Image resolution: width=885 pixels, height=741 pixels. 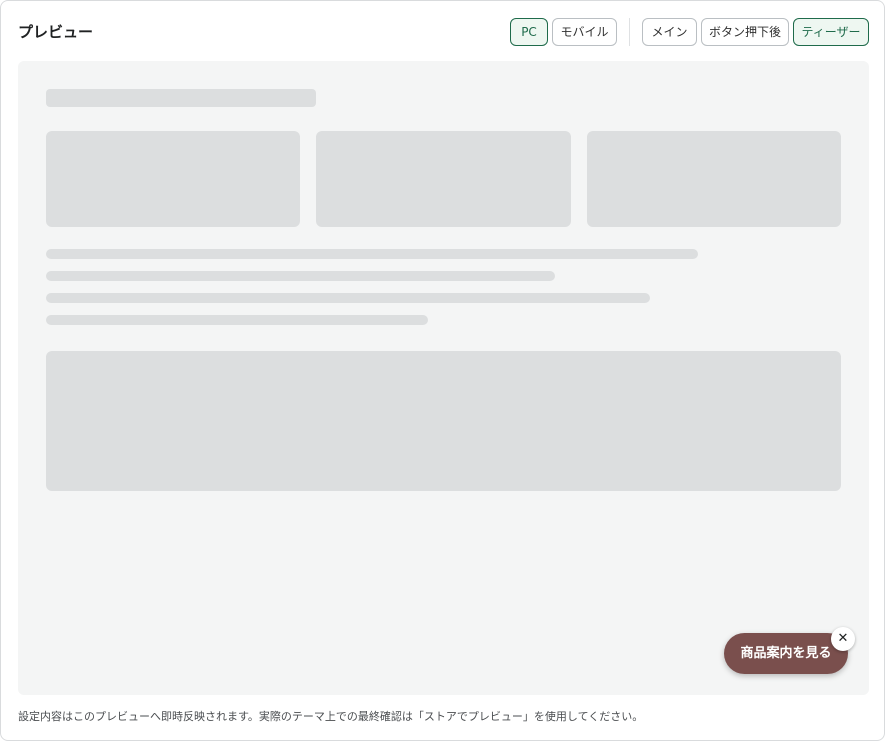 I want to click on skeleton-title, so click(x=181, y=98).